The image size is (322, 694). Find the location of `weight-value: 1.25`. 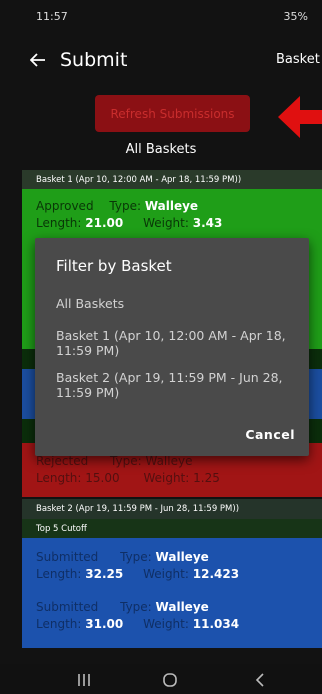

weight-value: 1.25 is located at coordinates (206, 478).